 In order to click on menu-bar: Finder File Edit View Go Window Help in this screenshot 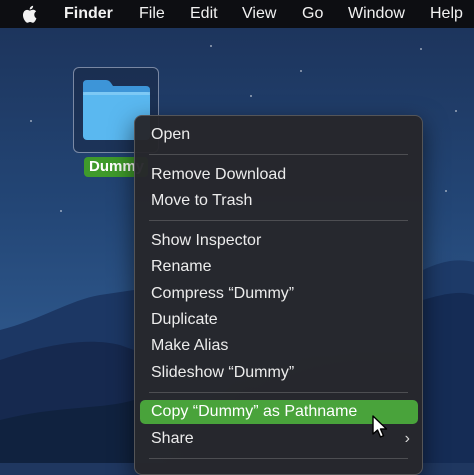, I will do `click(237, 14)`.